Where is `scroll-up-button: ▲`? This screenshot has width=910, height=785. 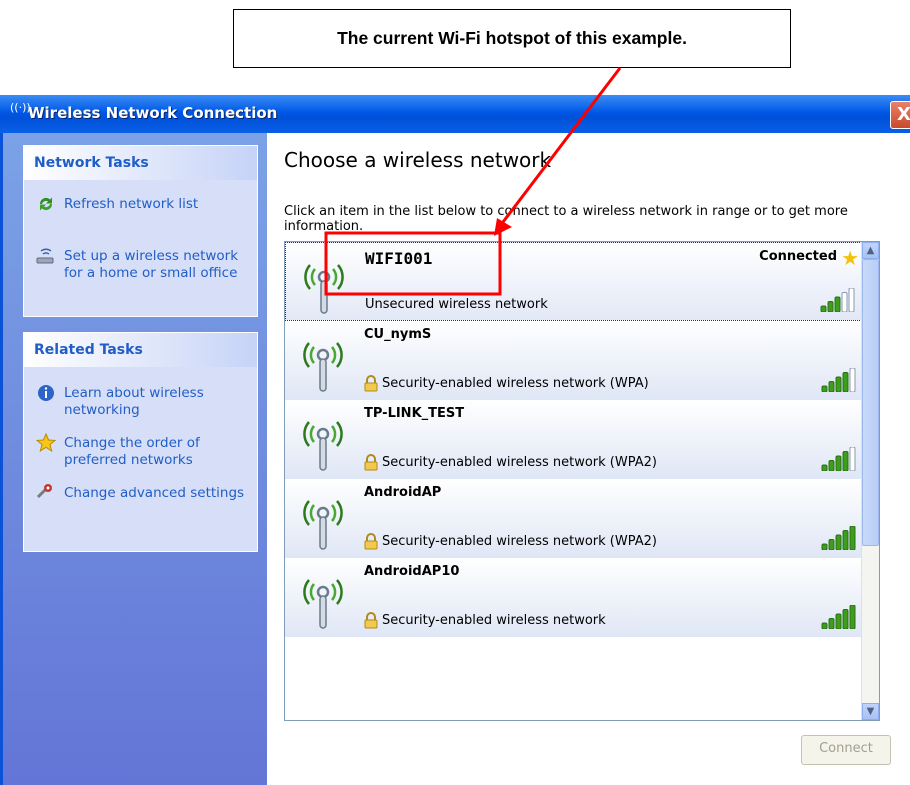 scroll-up-button: ▲ is located at coordinates (870, 250).